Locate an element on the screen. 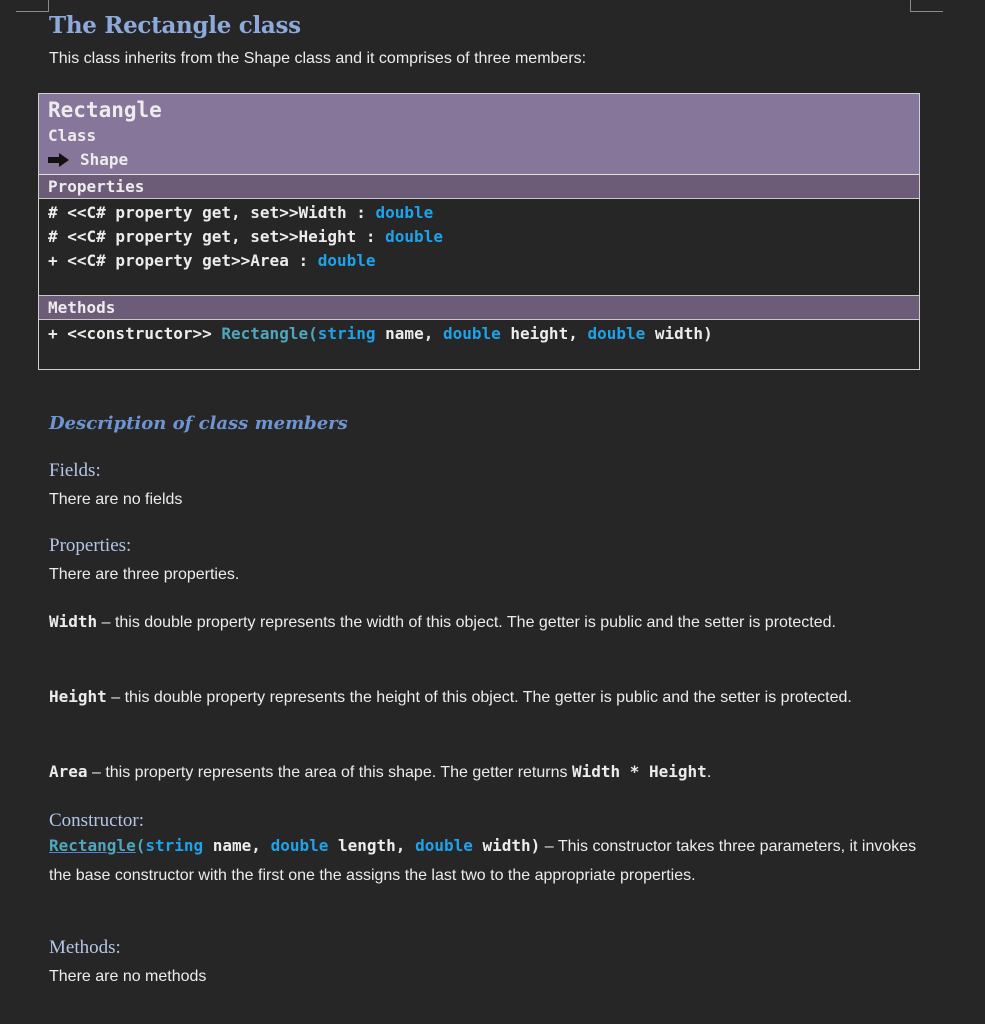  uml-class-header: Rectangle Class Shape is located at coordinates (479, 134).